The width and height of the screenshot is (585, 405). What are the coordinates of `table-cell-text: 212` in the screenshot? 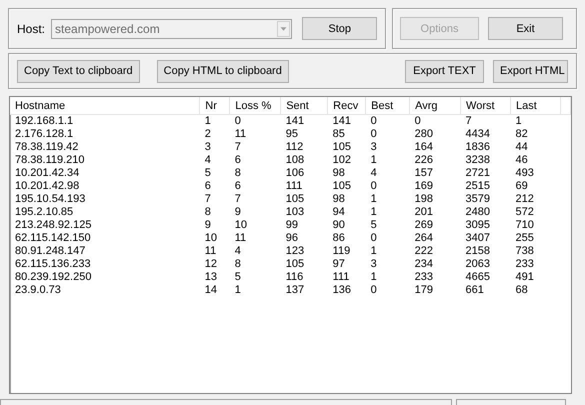 It's located at (524, 199).